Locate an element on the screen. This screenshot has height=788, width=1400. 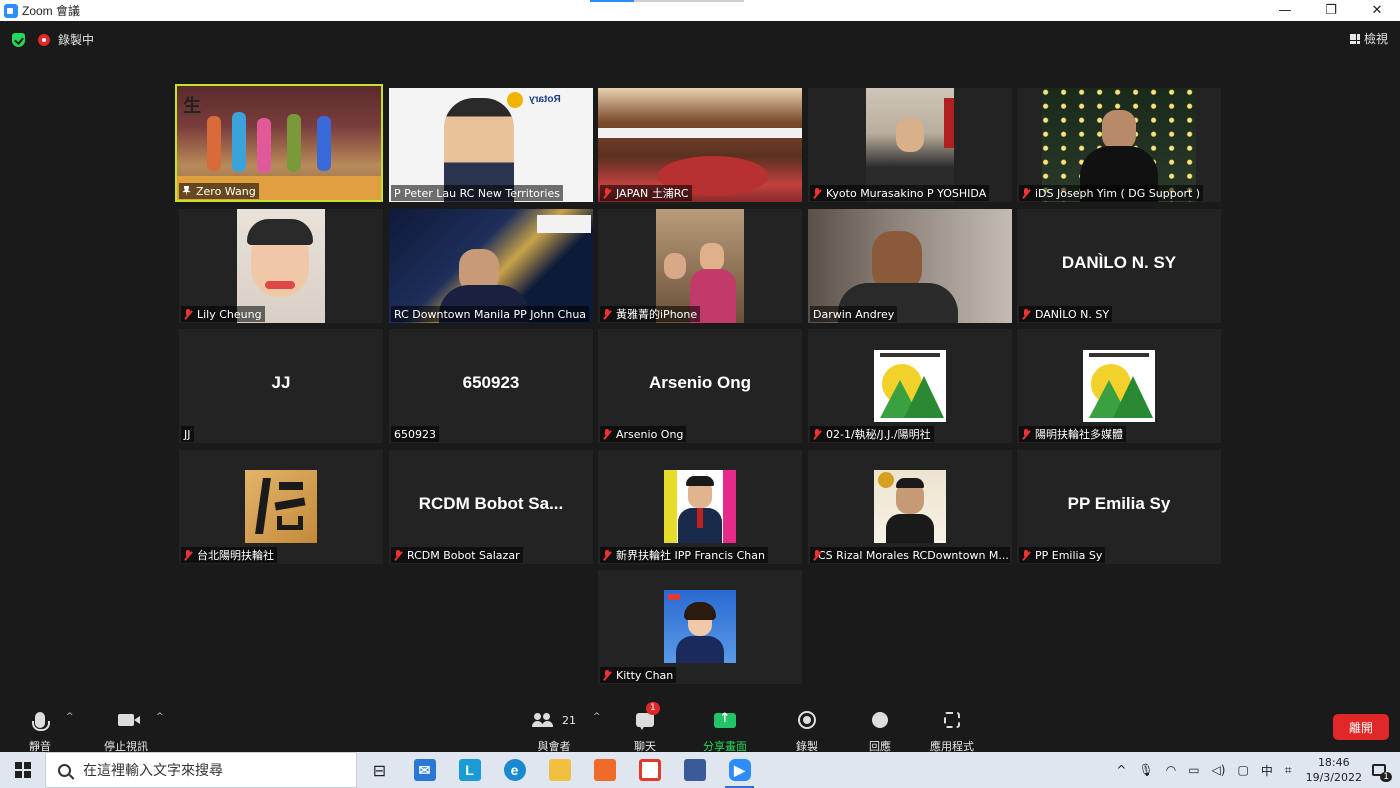
maximize-button: ❐ is located at coordinates (1331, 10).